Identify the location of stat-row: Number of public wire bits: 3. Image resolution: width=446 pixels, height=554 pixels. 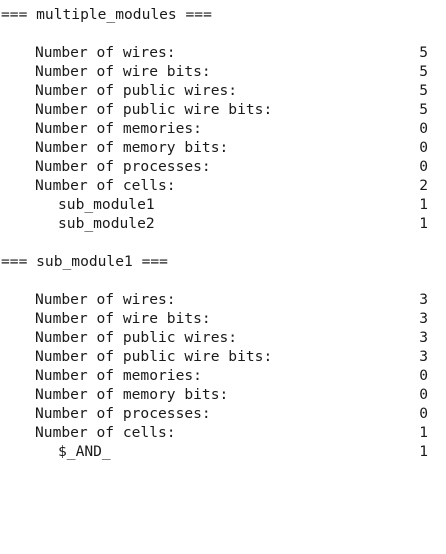
(223, 356).